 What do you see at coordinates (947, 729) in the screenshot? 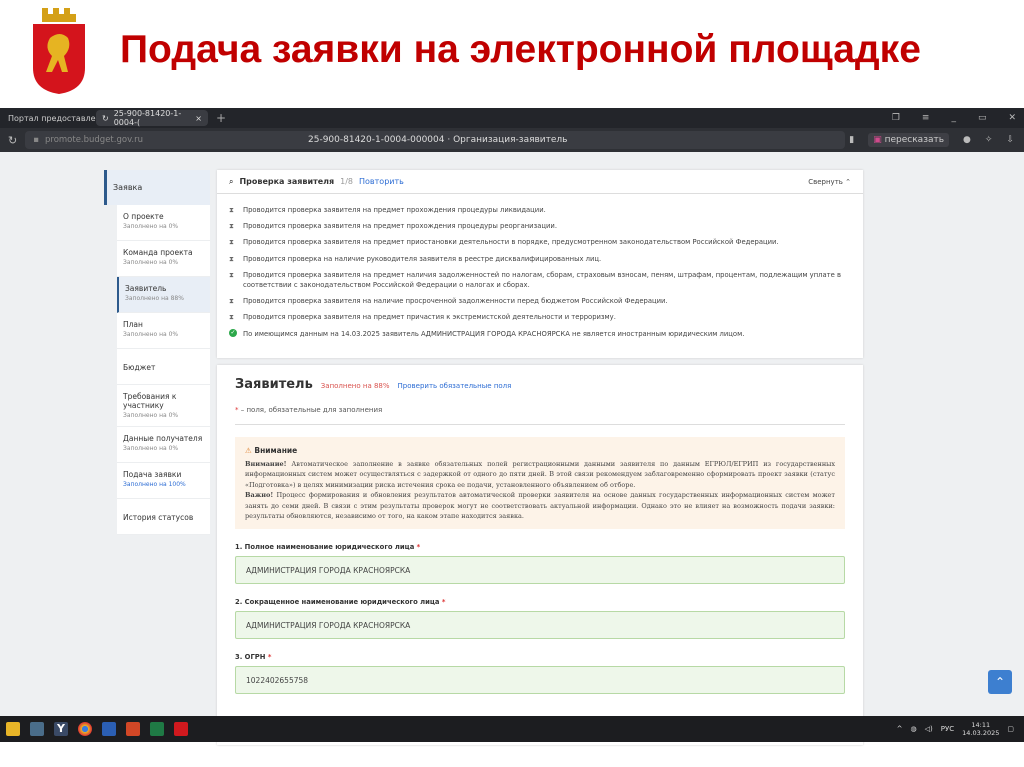
I see `language-indicator: РУС` at bounding box center [947, 729].